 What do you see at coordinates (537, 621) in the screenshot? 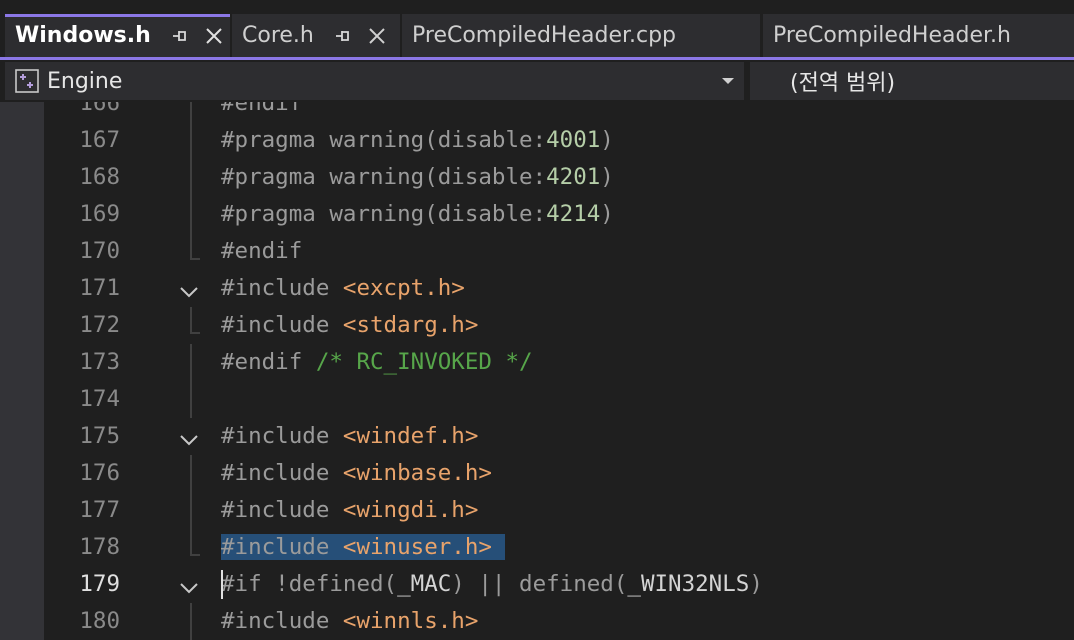
I see `code-line: 180 #include <winnls.h>` at bounding box center [537, 621].